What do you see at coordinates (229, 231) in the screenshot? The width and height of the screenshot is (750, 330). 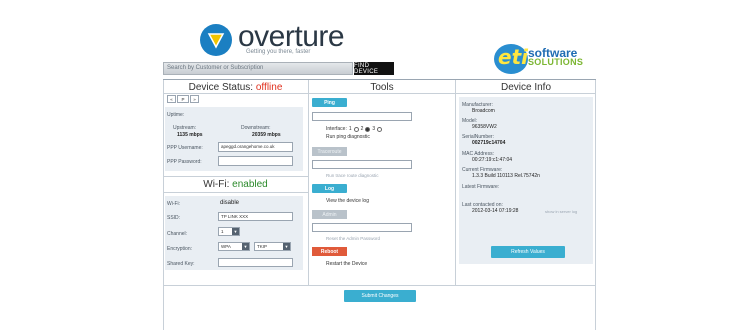 I see `channel-select: 1 ▼` at bounding box center [229, 231].